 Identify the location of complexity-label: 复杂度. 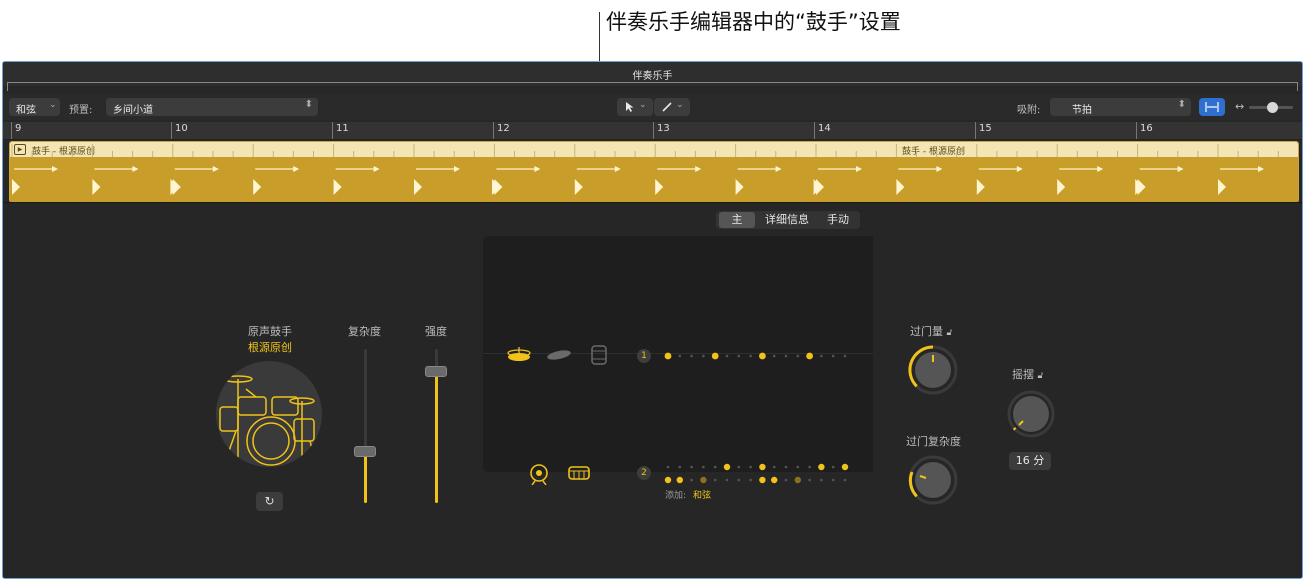
(364, 331).